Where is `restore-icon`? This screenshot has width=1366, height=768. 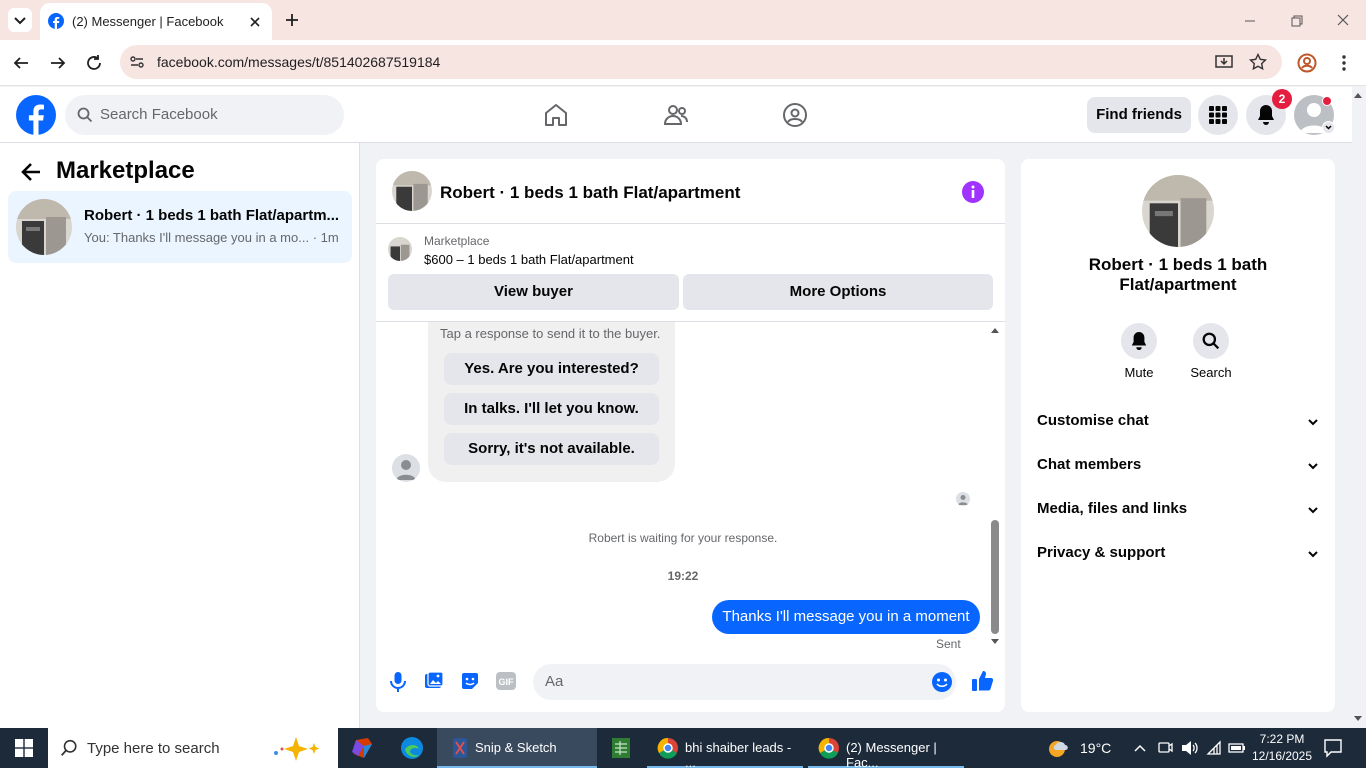 restore-icon is located at coordinates (1297, 21).